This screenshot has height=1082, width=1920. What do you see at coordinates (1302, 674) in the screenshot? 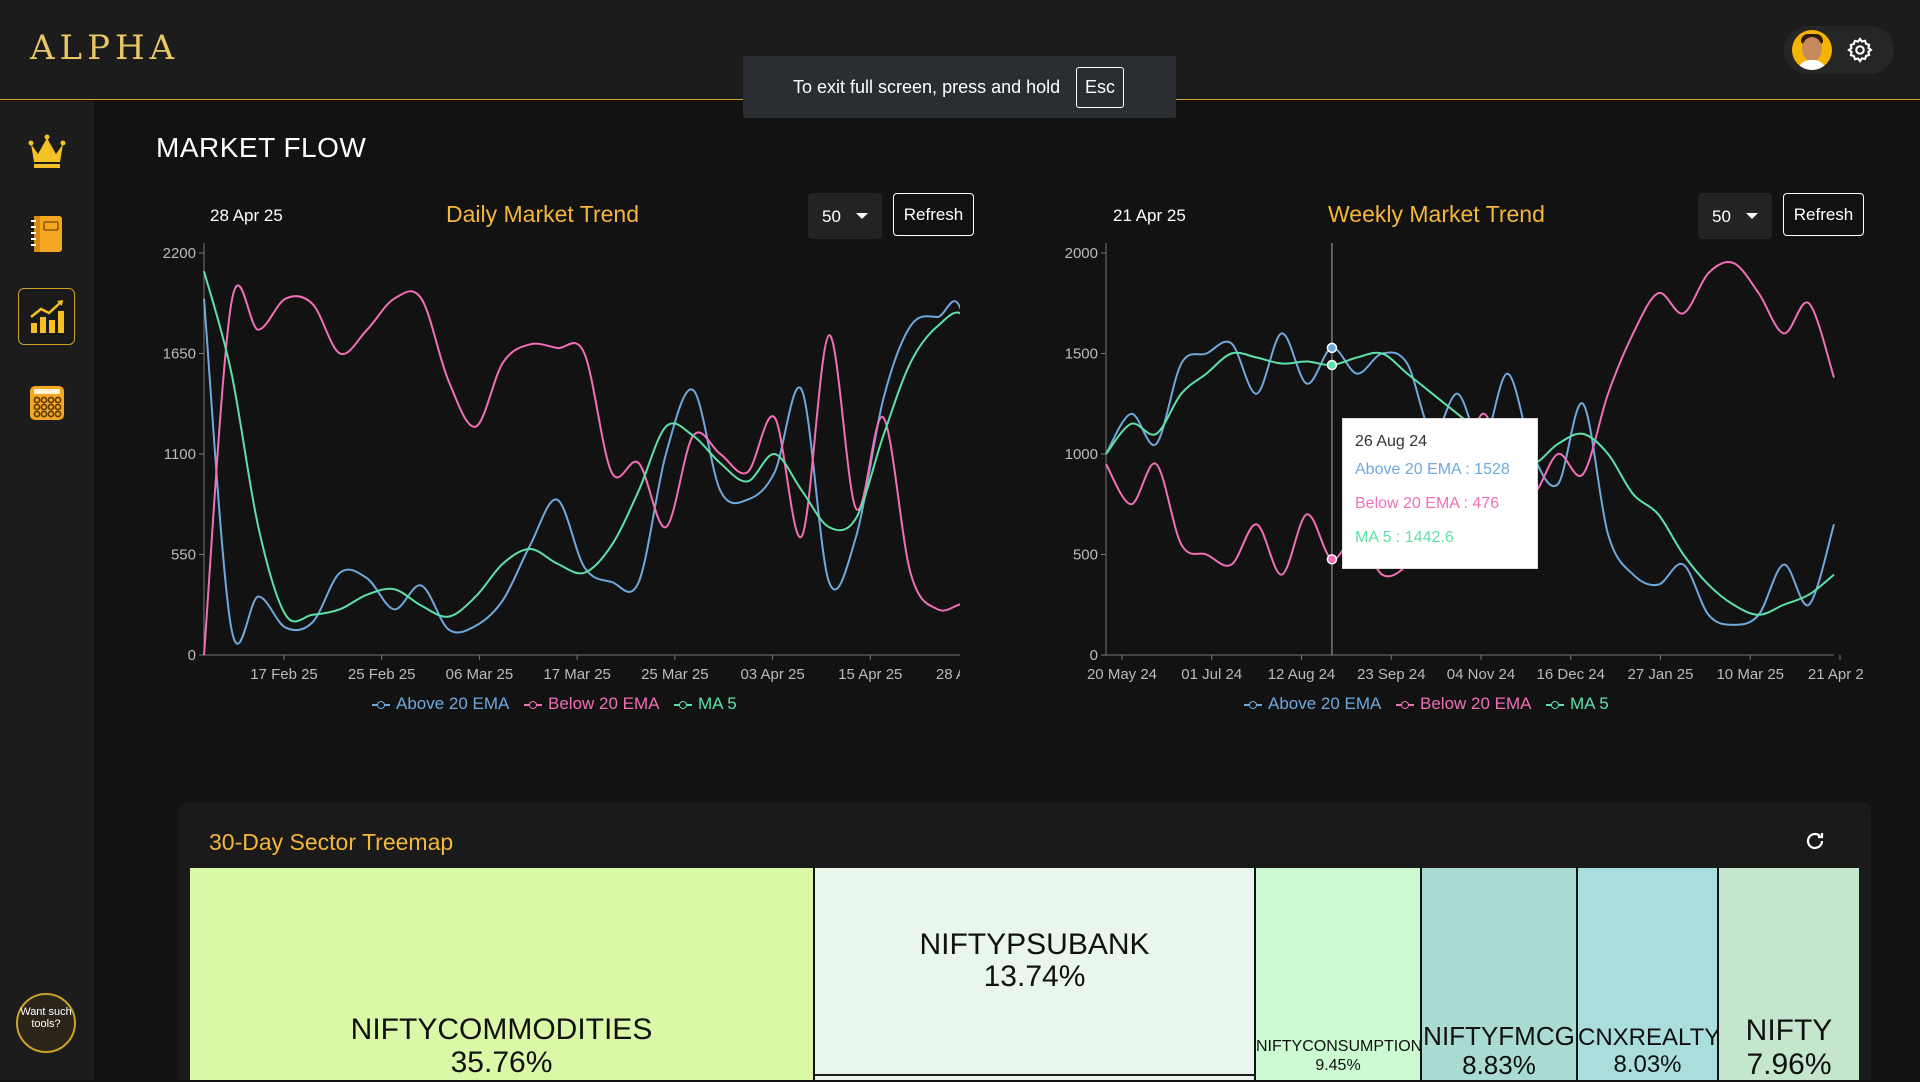
I see `x-tick-label: 12 Aug 24` at bounding box center [1302, 674].